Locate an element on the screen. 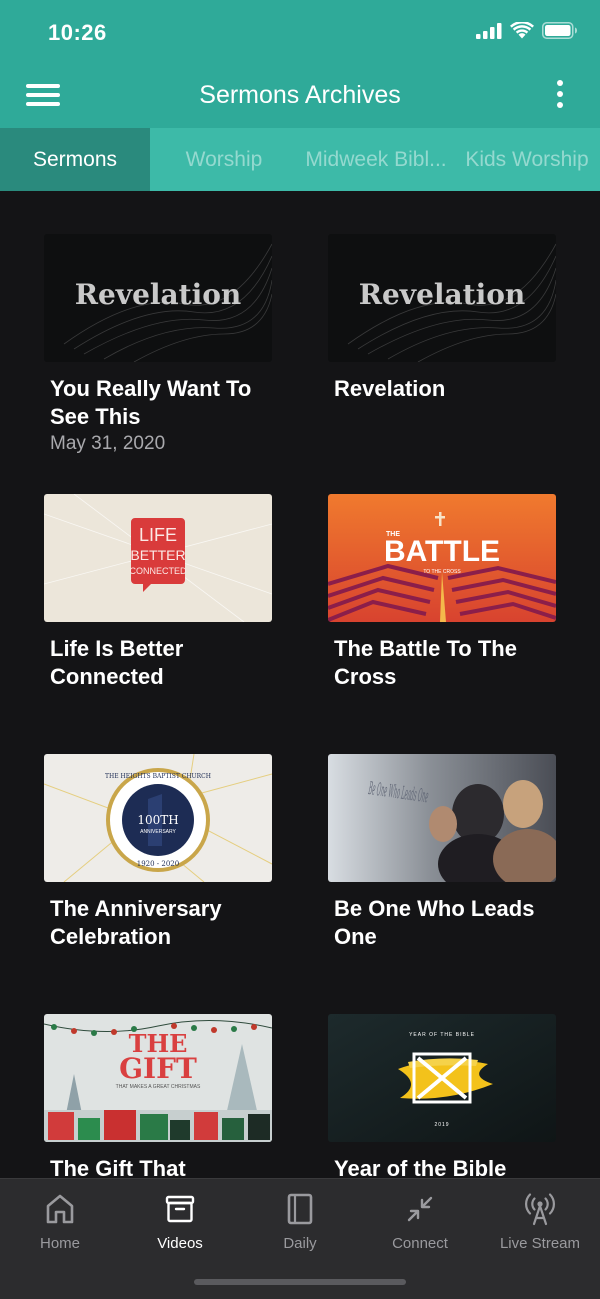 This screenshot has height=1299, width=600. thumbnail-title: GIFT is located at coordinates (158, 1068).